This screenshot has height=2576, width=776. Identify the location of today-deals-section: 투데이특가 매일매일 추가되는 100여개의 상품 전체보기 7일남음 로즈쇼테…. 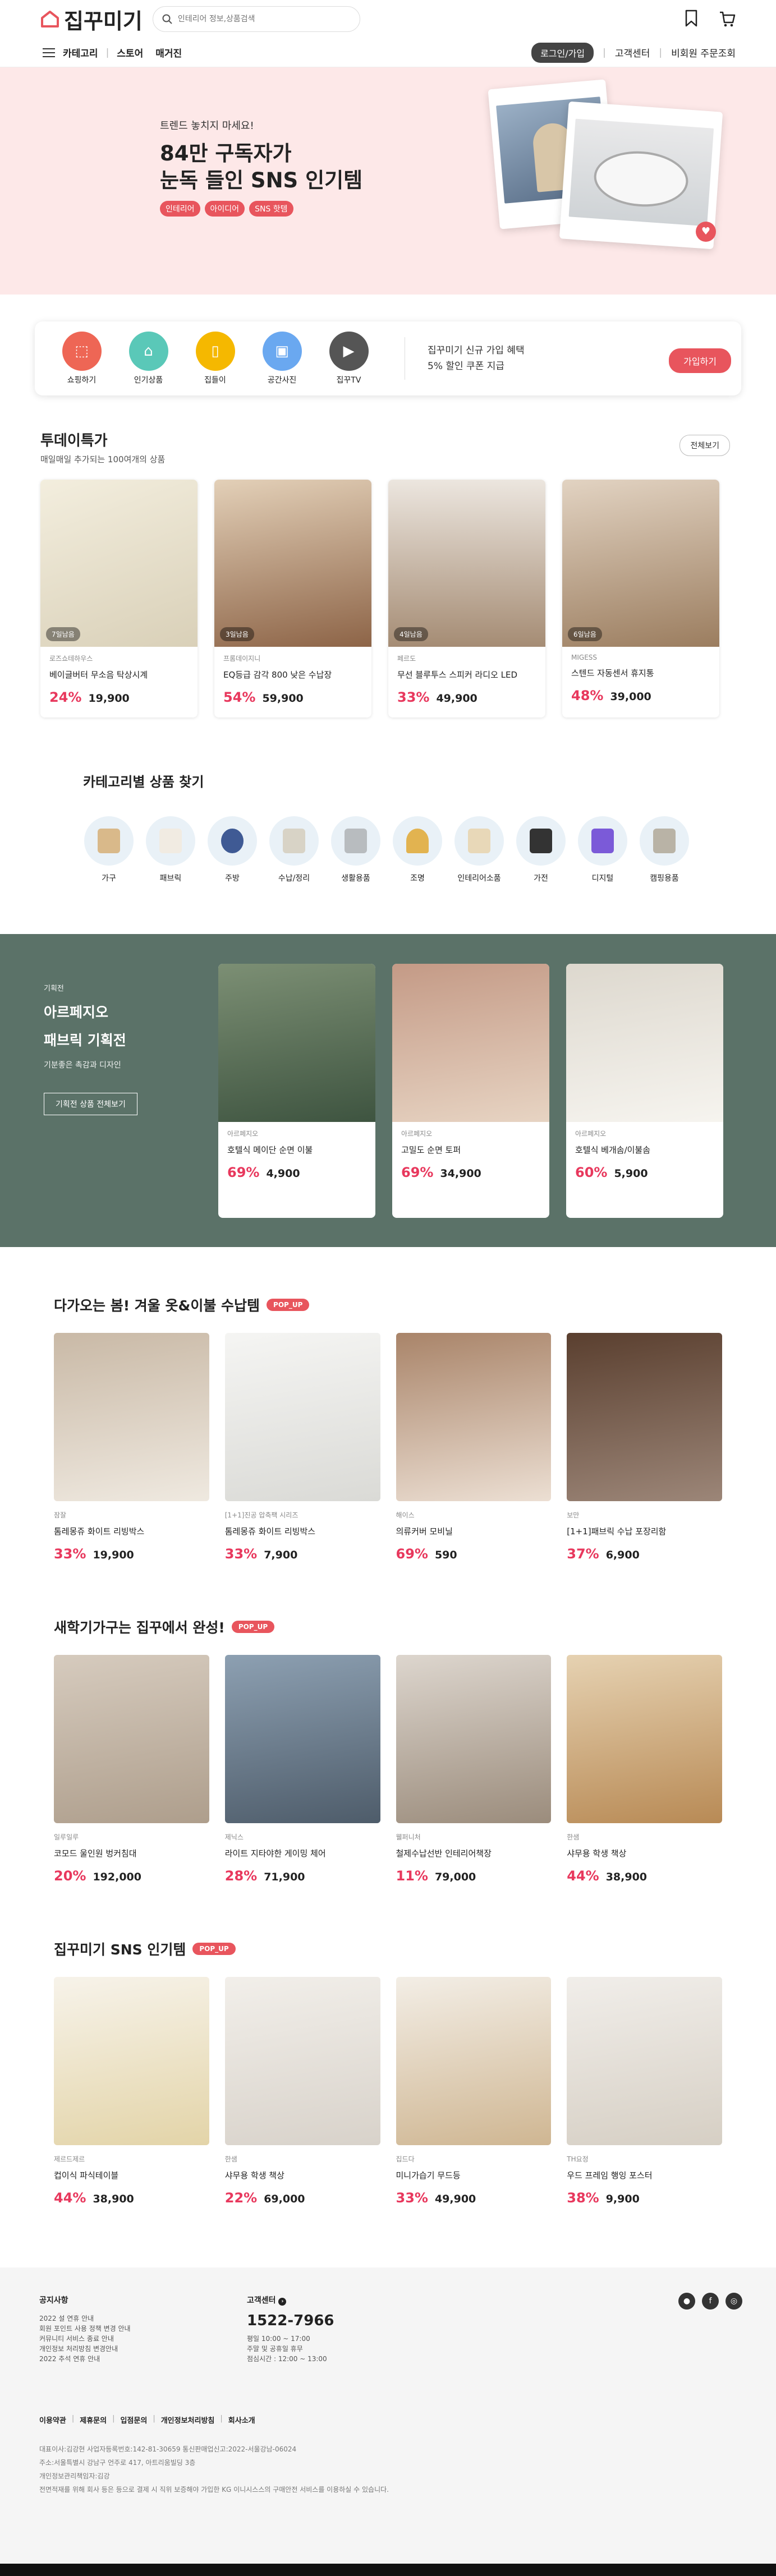
(388, 556).